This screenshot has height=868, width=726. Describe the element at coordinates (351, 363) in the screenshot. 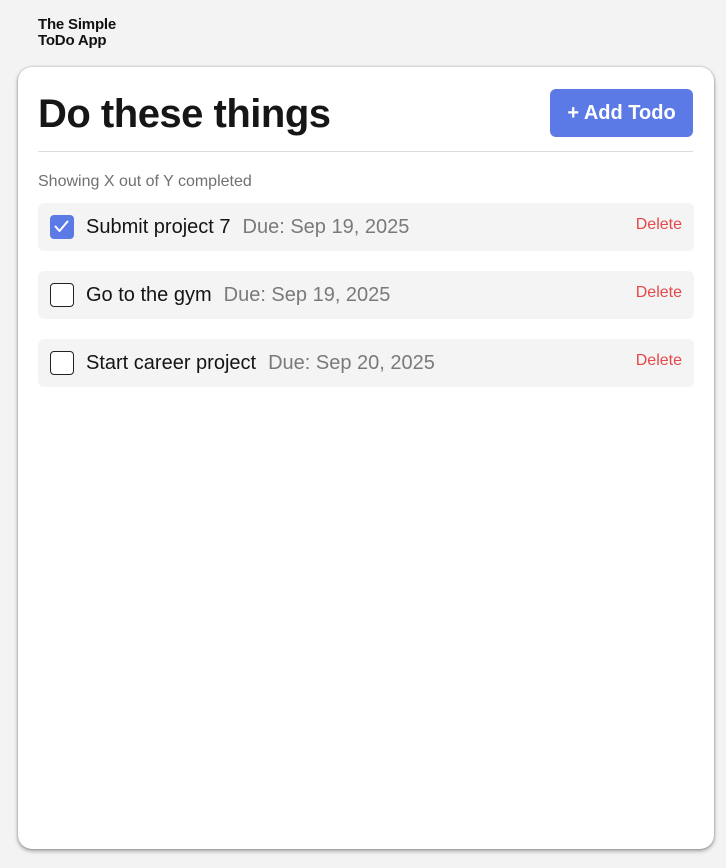

I see `todo-due-date: Due: Sep 20, 2025` at that location.